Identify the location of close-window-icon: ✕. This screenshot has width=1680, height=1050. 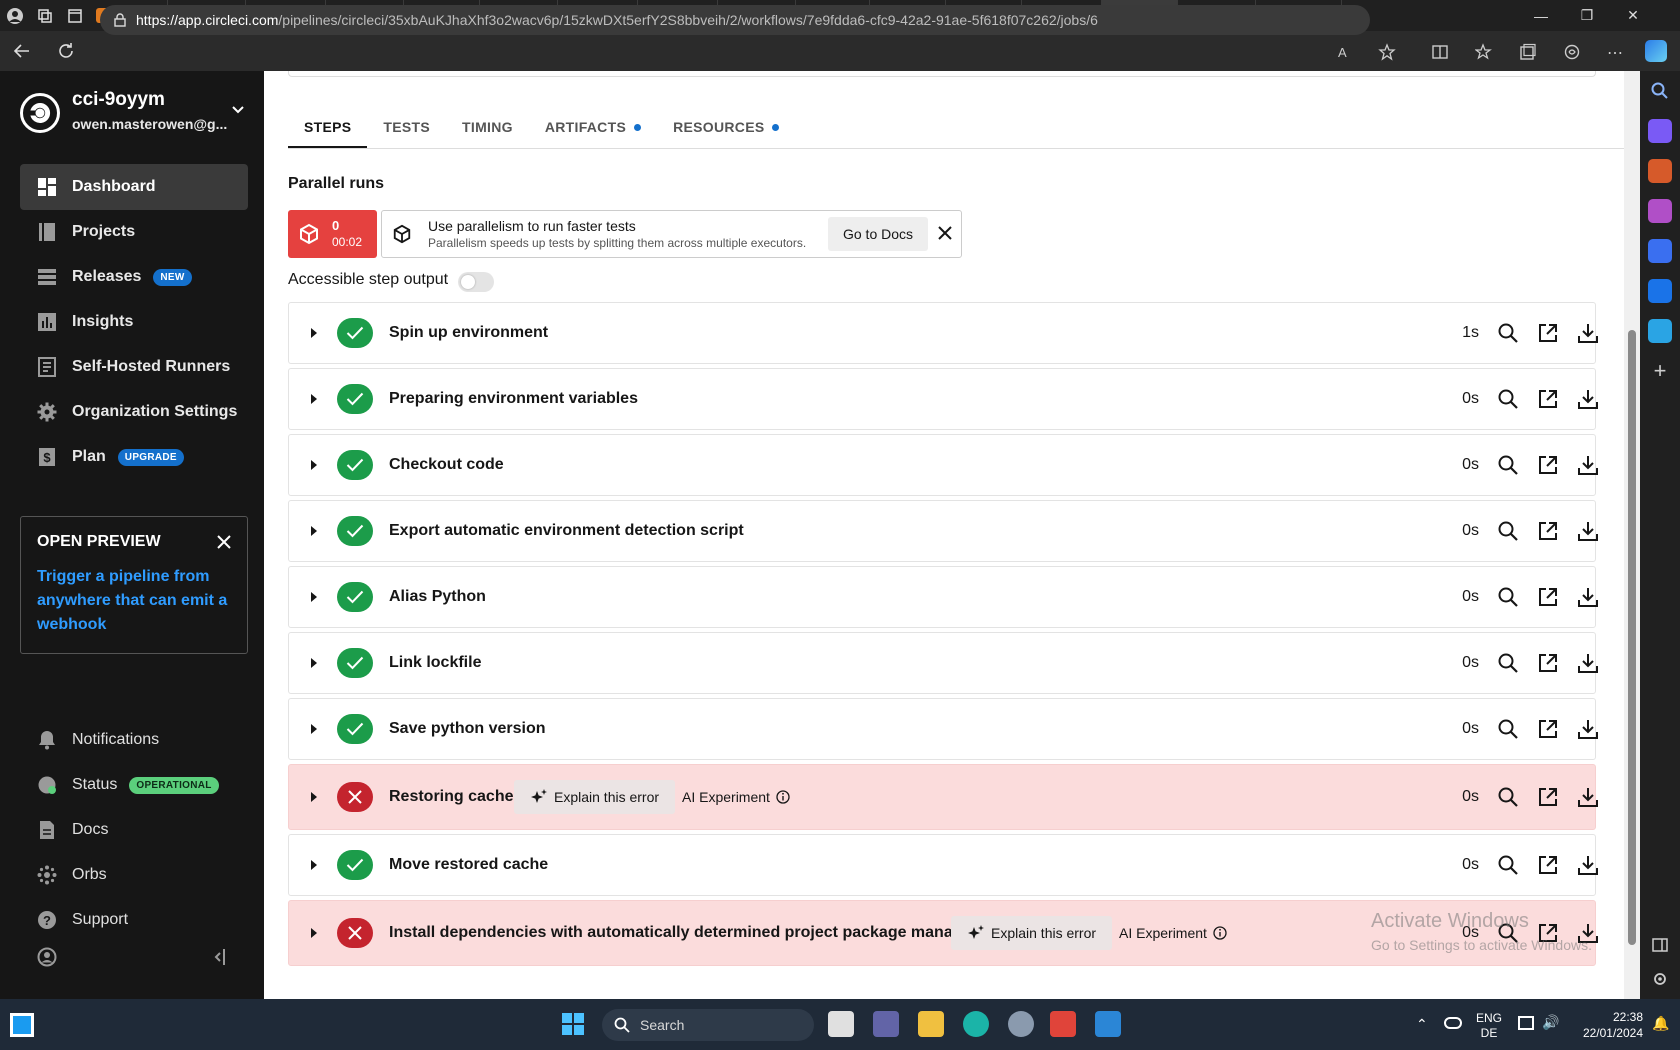
(1633, 15).